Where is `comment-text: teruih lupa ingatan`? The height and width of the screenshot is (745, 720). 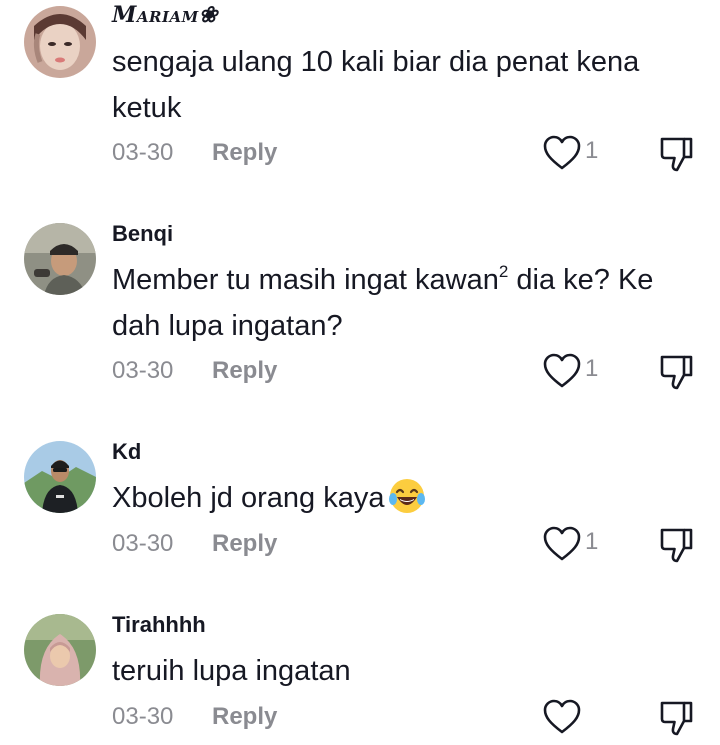 comment-text: teruih lupa ingatan is located at coordinates (231, 671).